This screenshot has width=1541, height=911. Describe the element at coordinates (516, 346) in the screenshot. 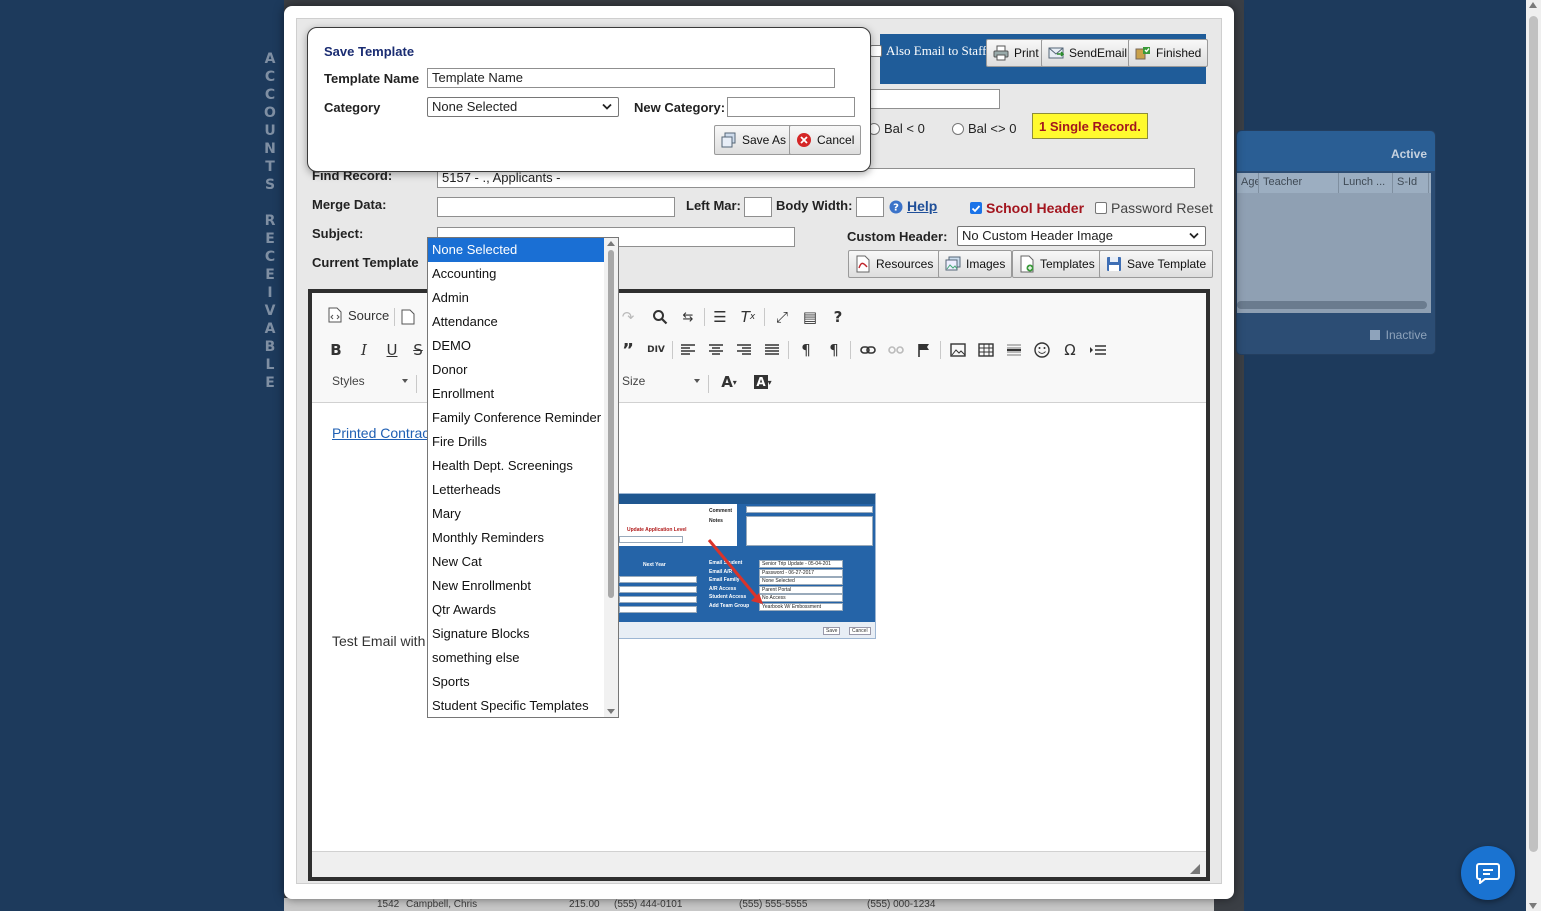

I see `category-option: DEMO` at that location.